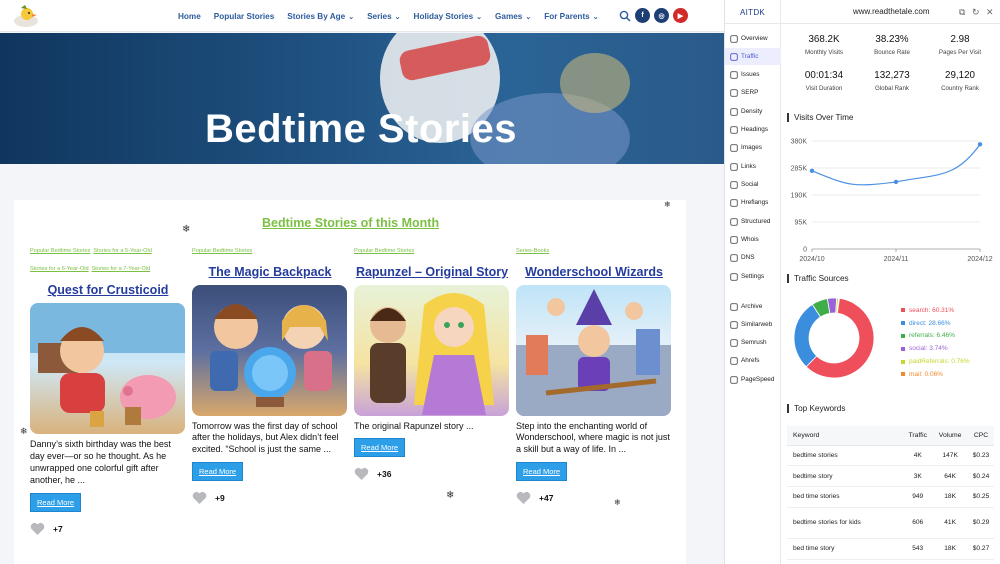 This screenshot has height=564, width=1000. What do you see at coordinates (845, 456) in the screenshot?
I see `keyword-cell: bedtime stories` at bounding box center [845, 456].